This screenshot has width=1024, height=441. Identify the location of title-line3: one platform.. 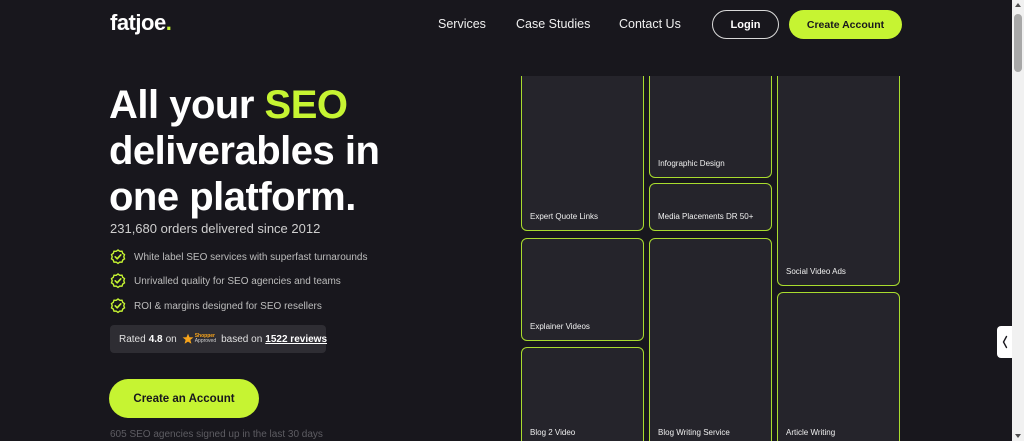
(232, 197).